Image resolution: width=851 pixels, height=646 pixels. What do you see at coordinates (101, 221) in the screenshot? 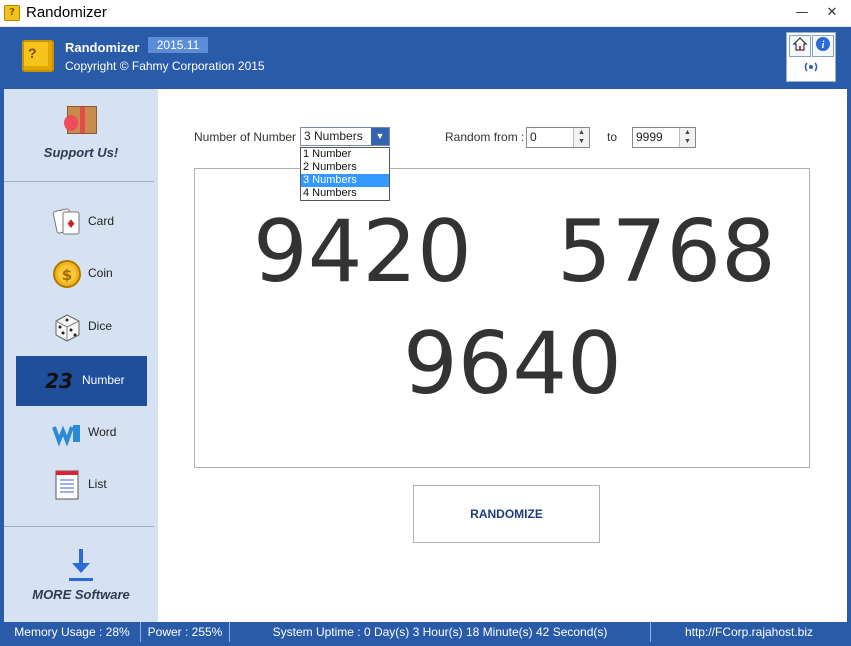
I see `sidebar-item-label: Card` at bounding box center [101, 221].